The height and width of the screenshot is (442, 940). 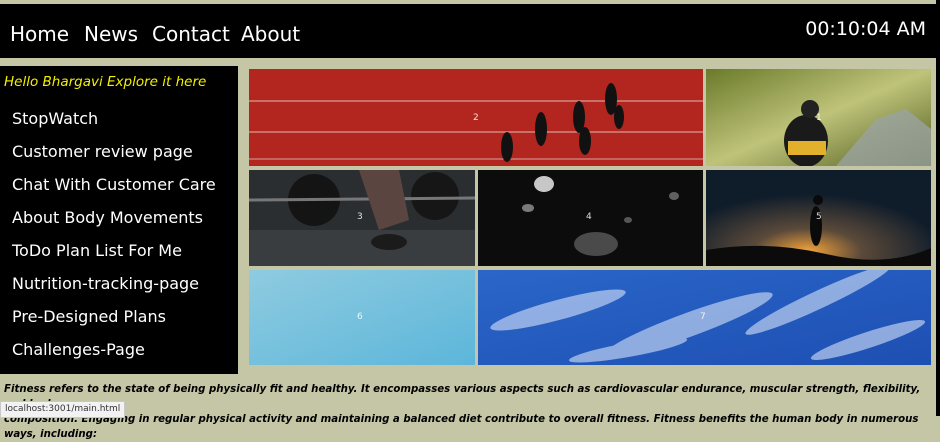 I want to click on gallery-tile-cyclist: 1, so click(x=818, y=117).